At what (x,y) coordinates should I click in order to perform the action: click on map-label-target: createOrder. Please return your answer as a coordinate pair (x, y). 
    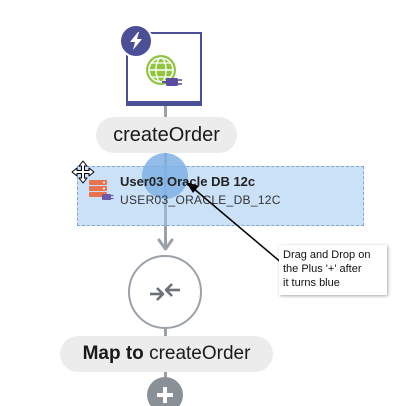
    Looking at the image, I should click on (200, 353).